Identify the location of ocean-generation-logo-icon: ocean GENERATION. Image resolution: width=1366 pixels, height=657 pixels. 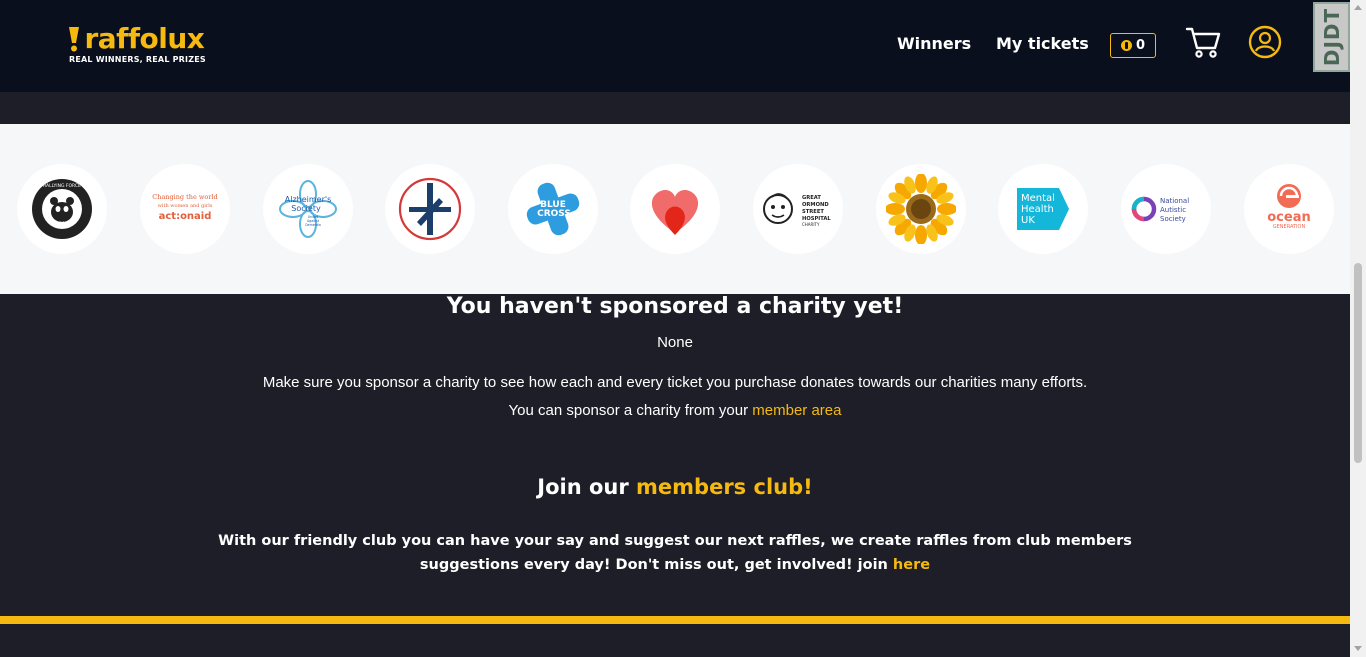
(1289, 207).